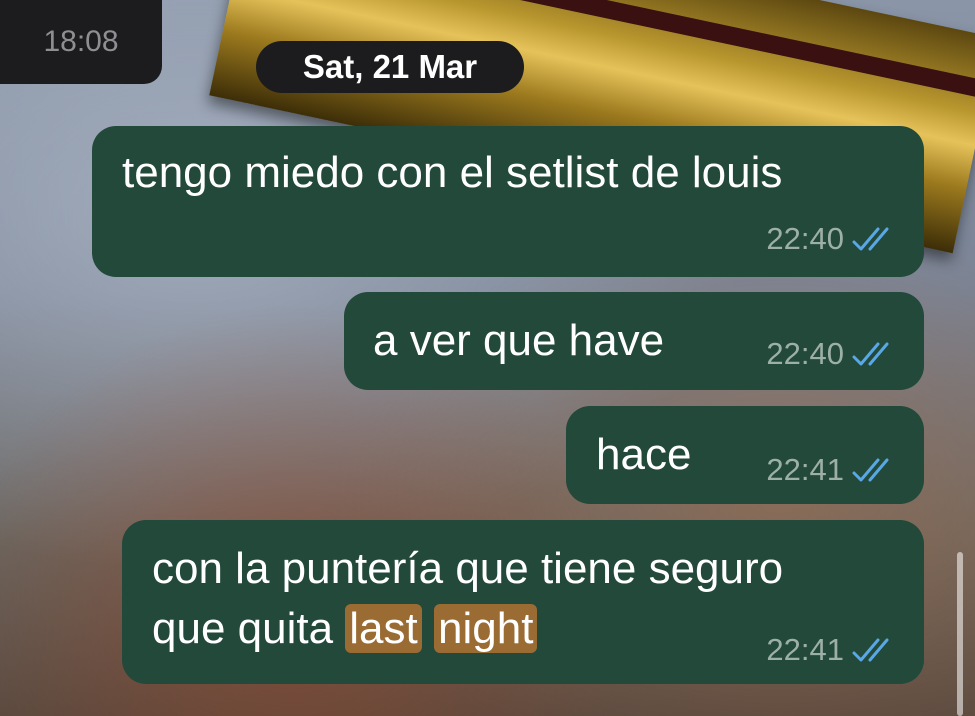 This screenshot has height=716, width=975. What do you see at coordinates (383, 628) in the screenshot?
I see `search-highlight-last: last` at bounding box center [383, 628].